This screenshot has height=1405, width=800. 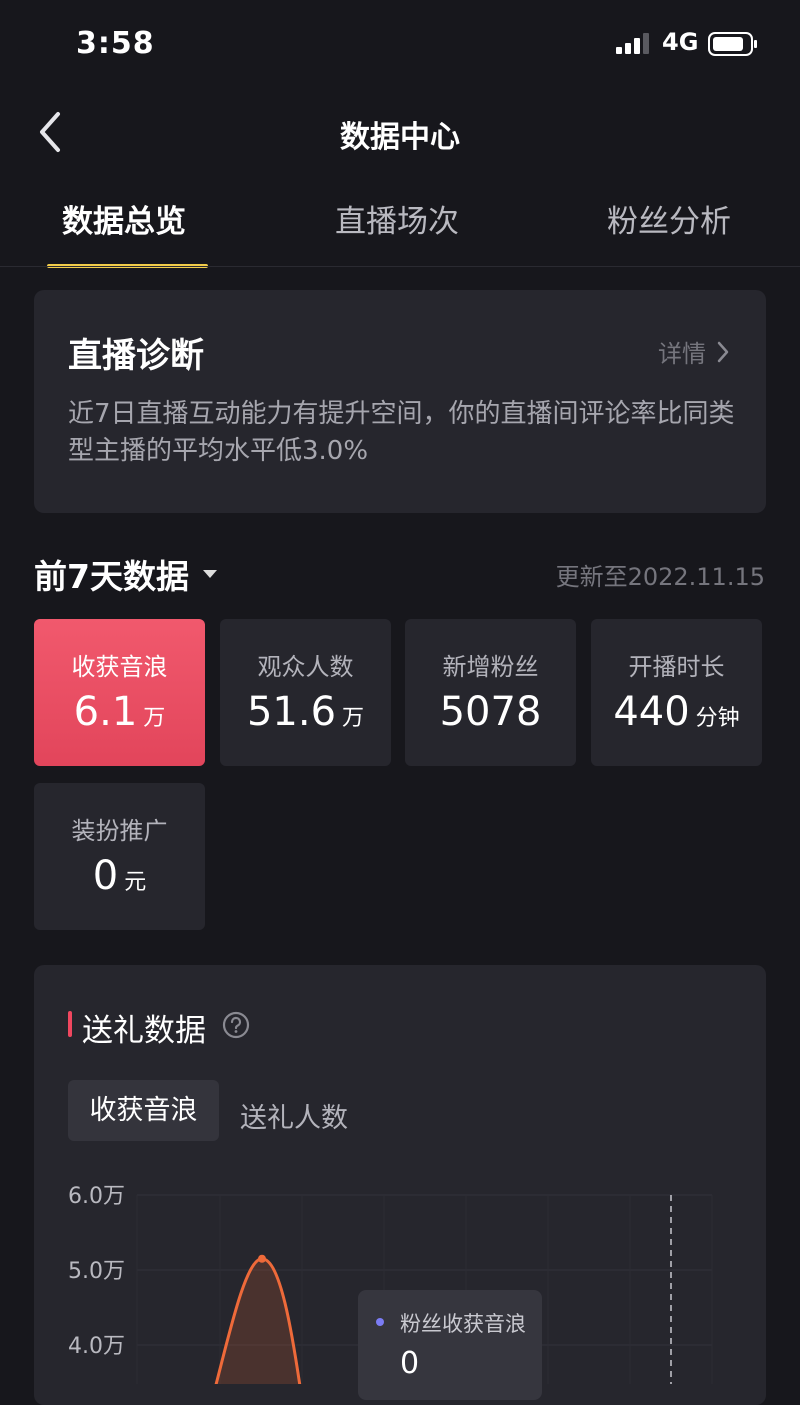 I want to click on period-label: 前7天数据, so click(x=111, y=576).